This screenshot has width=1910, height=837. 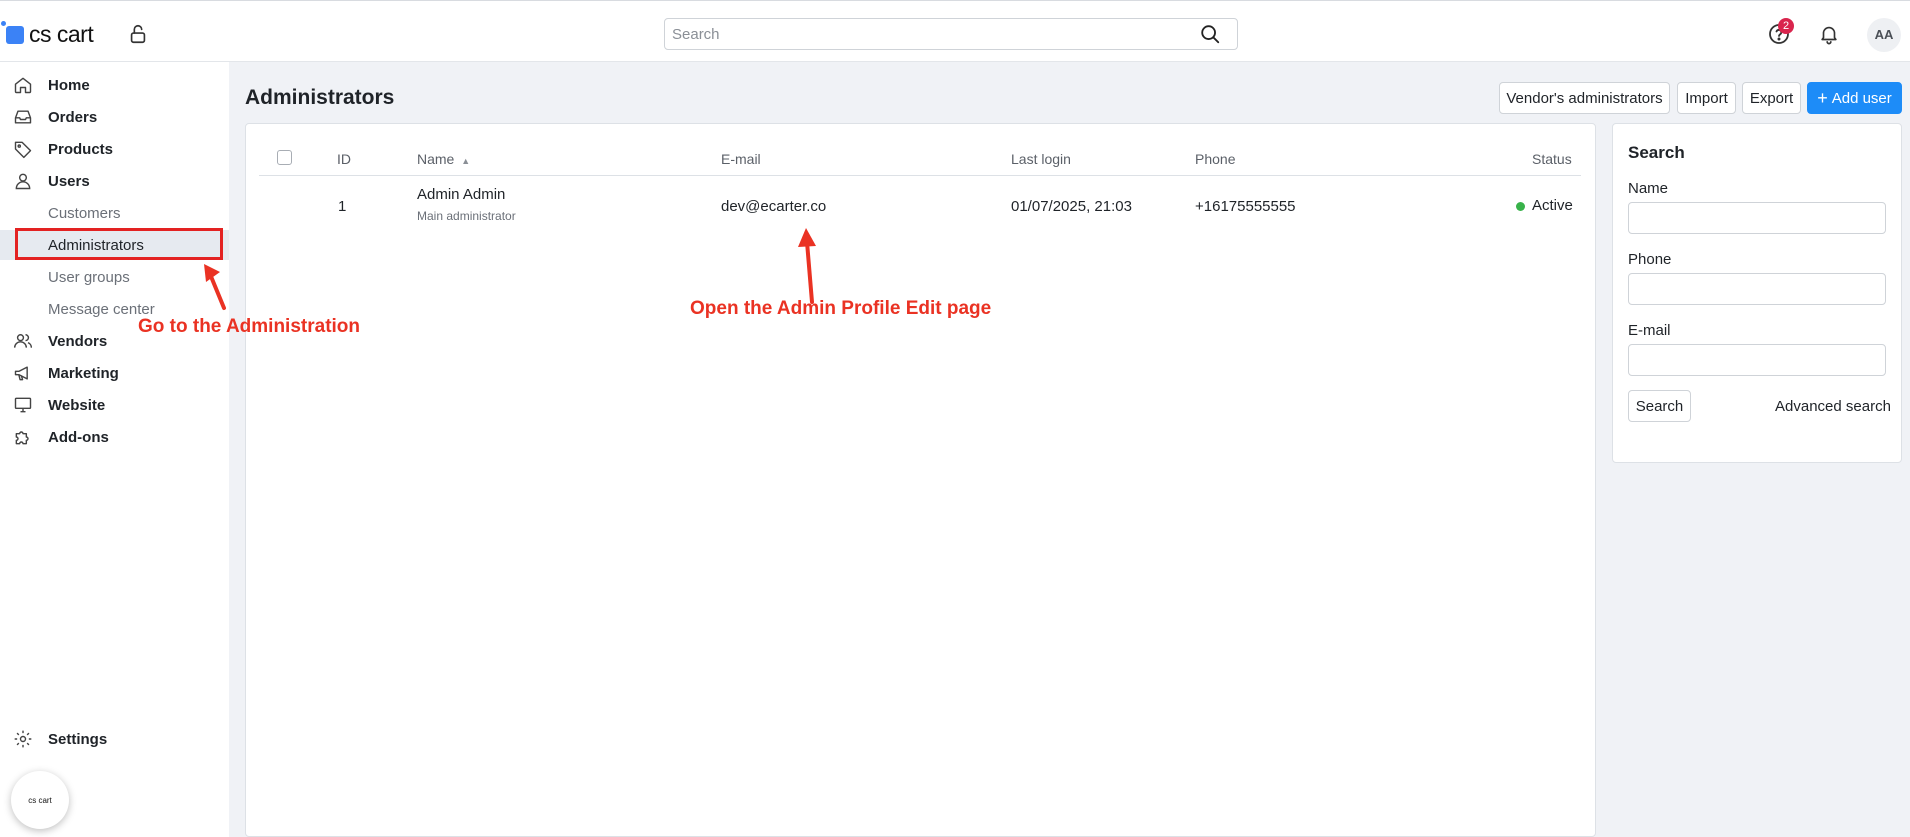 I want to click on sidebar-item-website: Website, so click(x=114, y=405).